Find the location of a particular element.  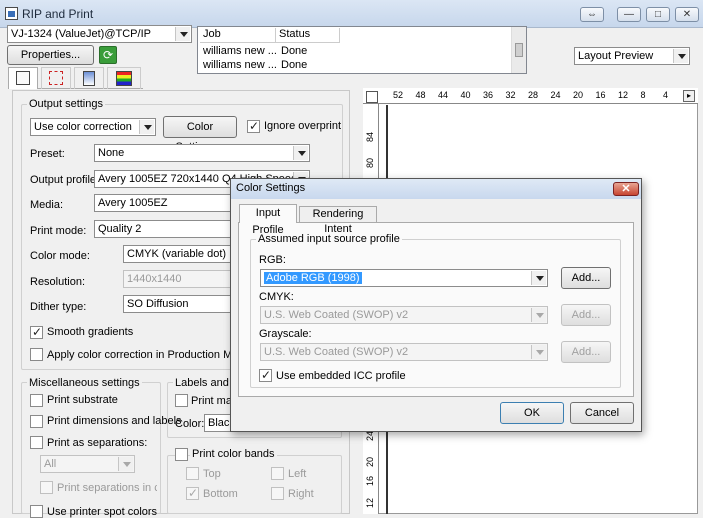

band-left-label: Left is located at coordinates (297, 474).